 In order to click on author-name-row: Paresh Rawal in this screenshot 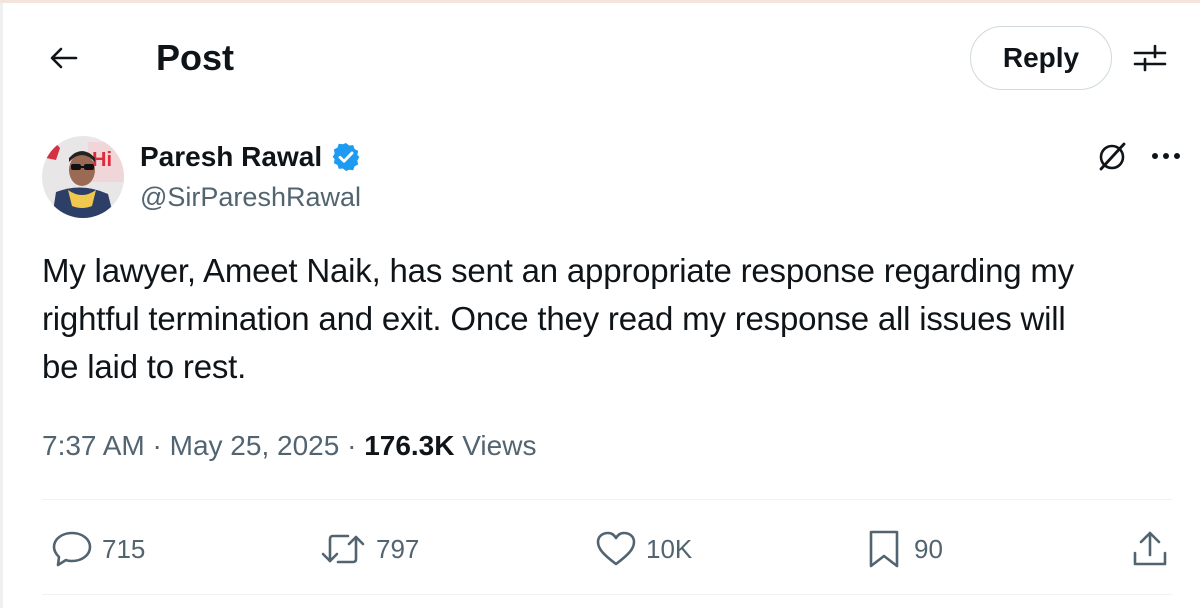, I will do `click(251, 157)`.